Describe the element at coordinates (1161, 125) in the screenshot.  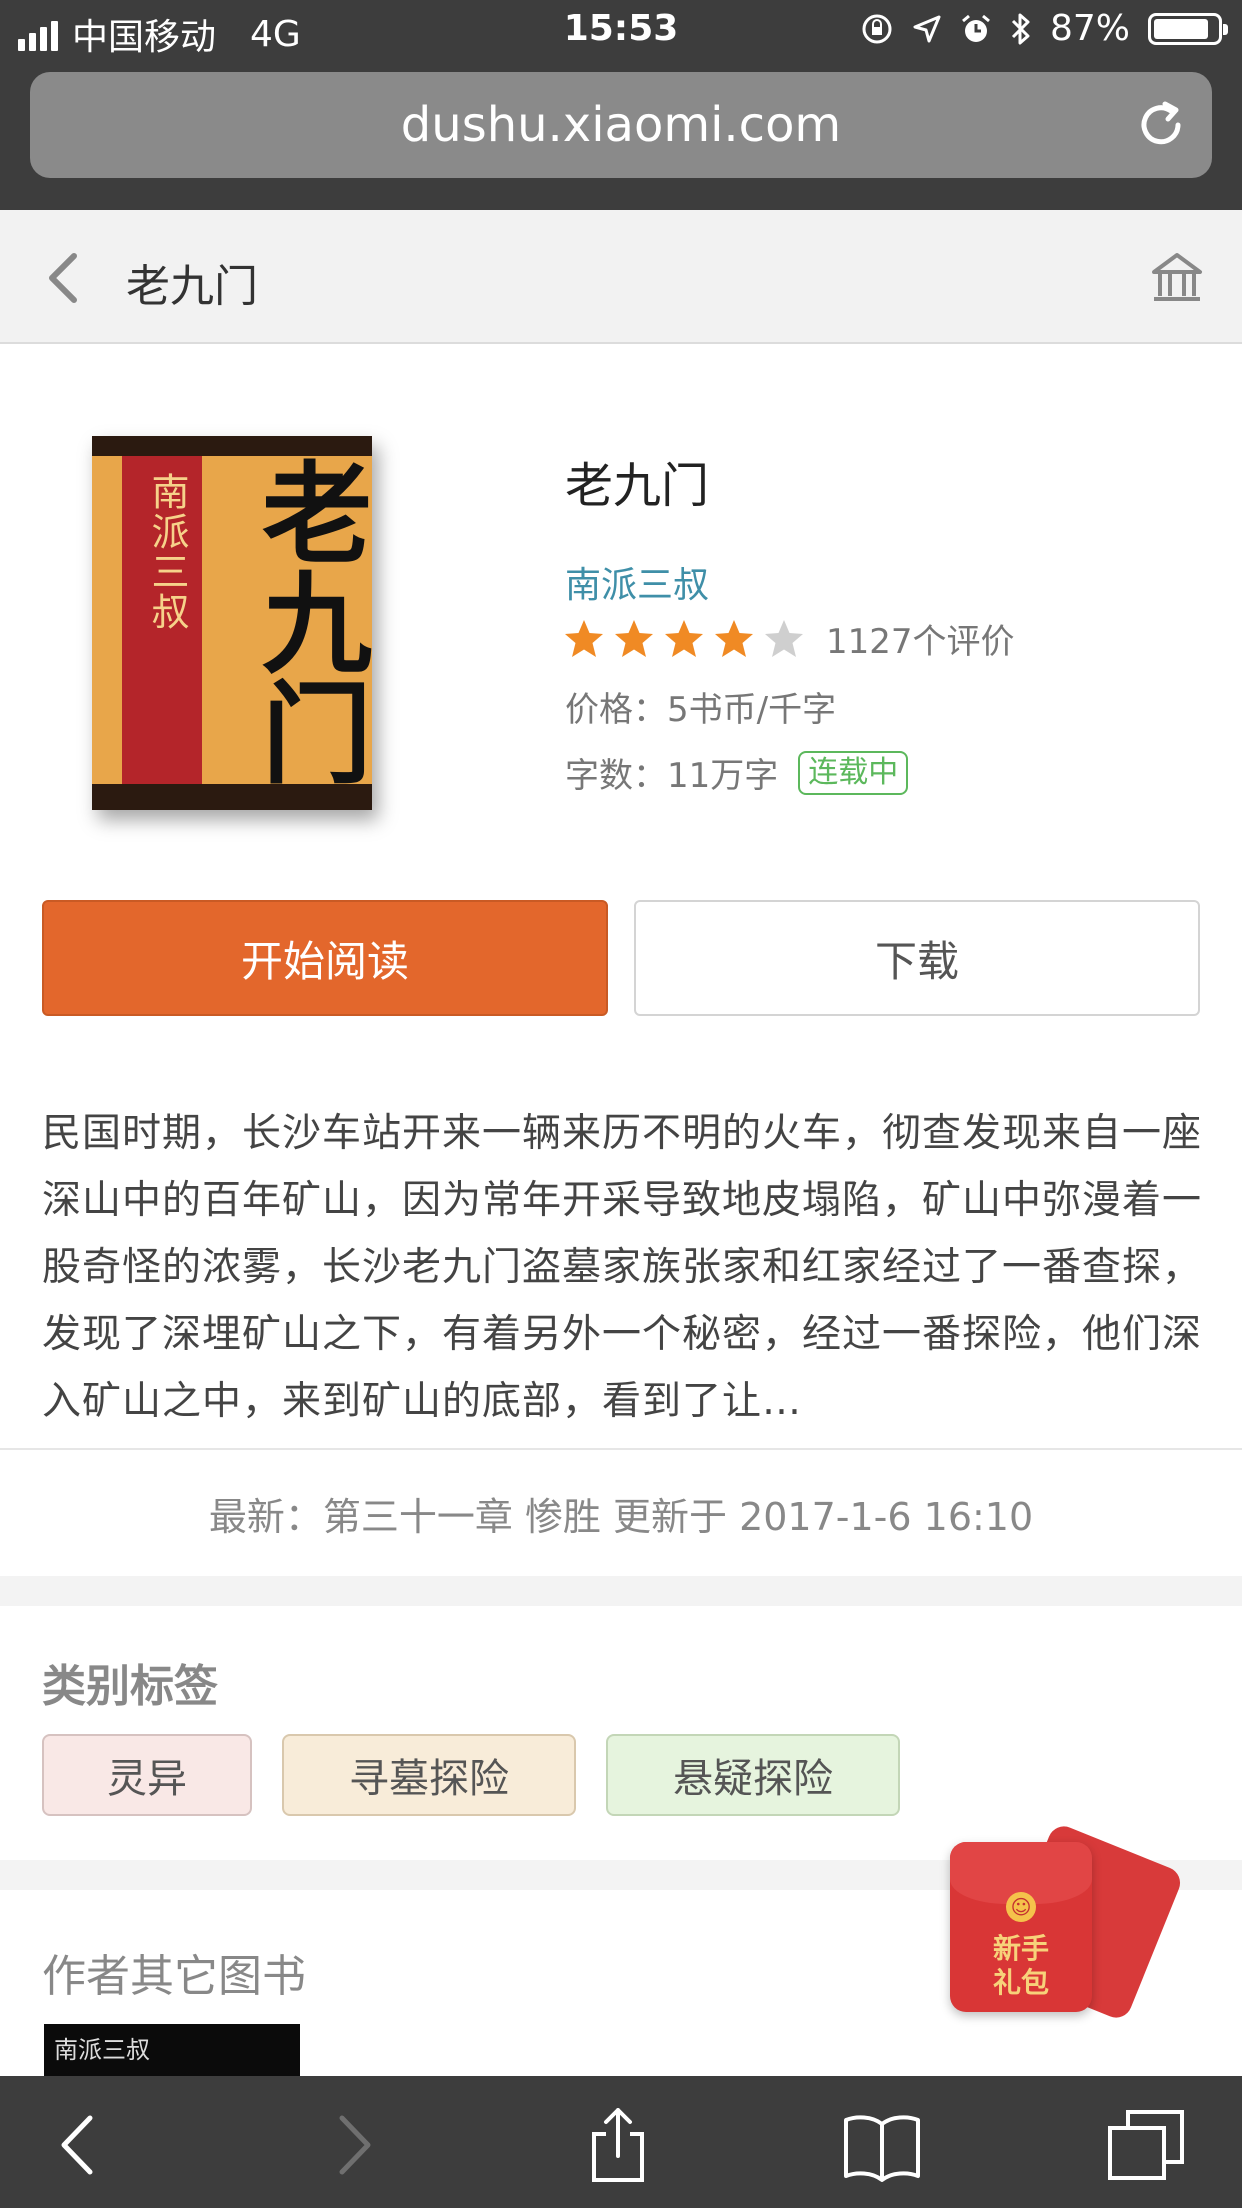
I see `reload-icon` at that location.